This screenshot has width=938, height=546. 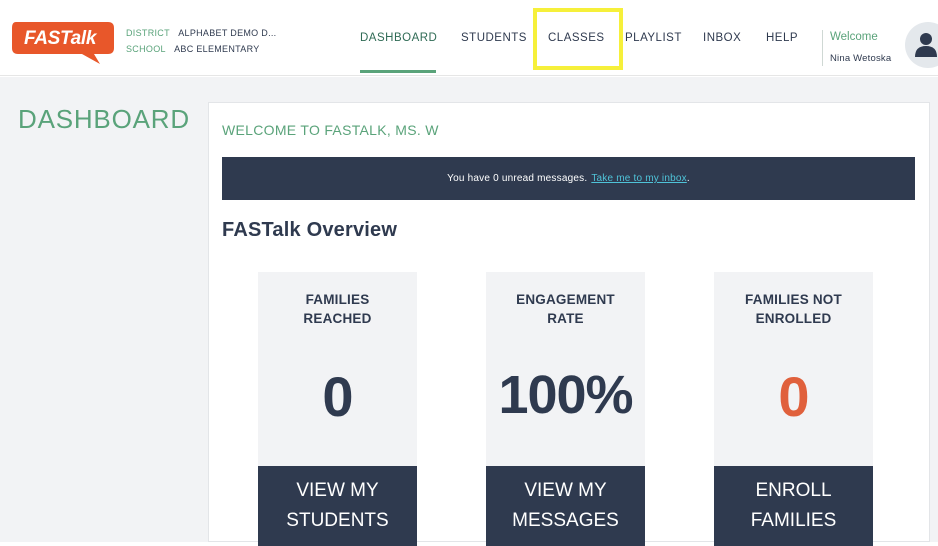 I want to click on welcome-label: Welcome, so click(x=854, y=37).